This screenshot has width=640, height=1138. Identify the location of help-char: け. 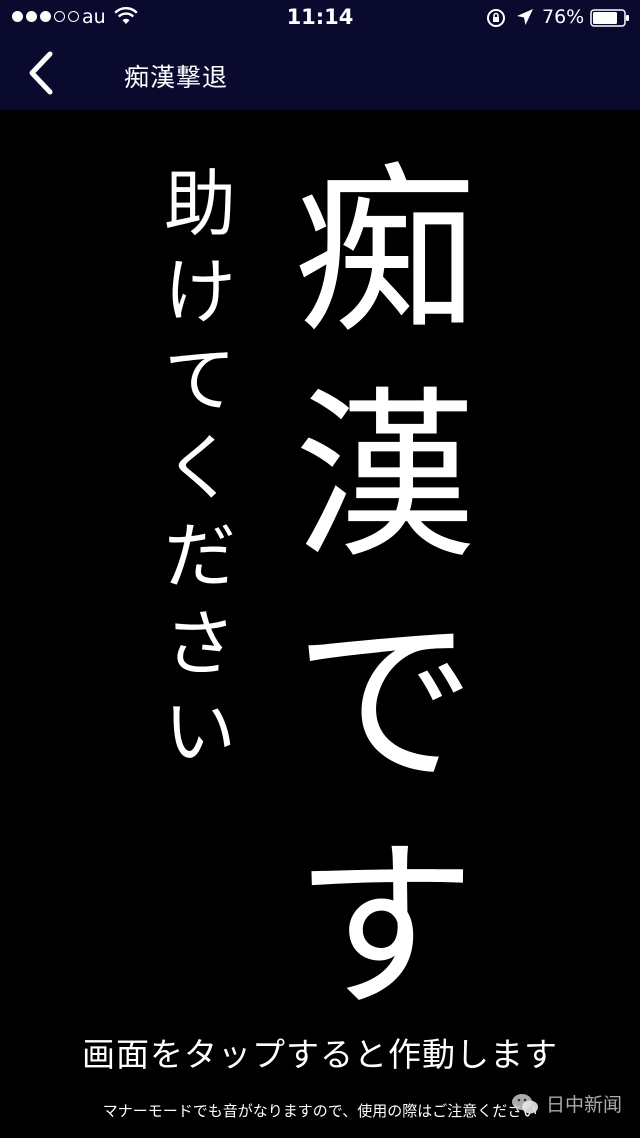
(199, 292).